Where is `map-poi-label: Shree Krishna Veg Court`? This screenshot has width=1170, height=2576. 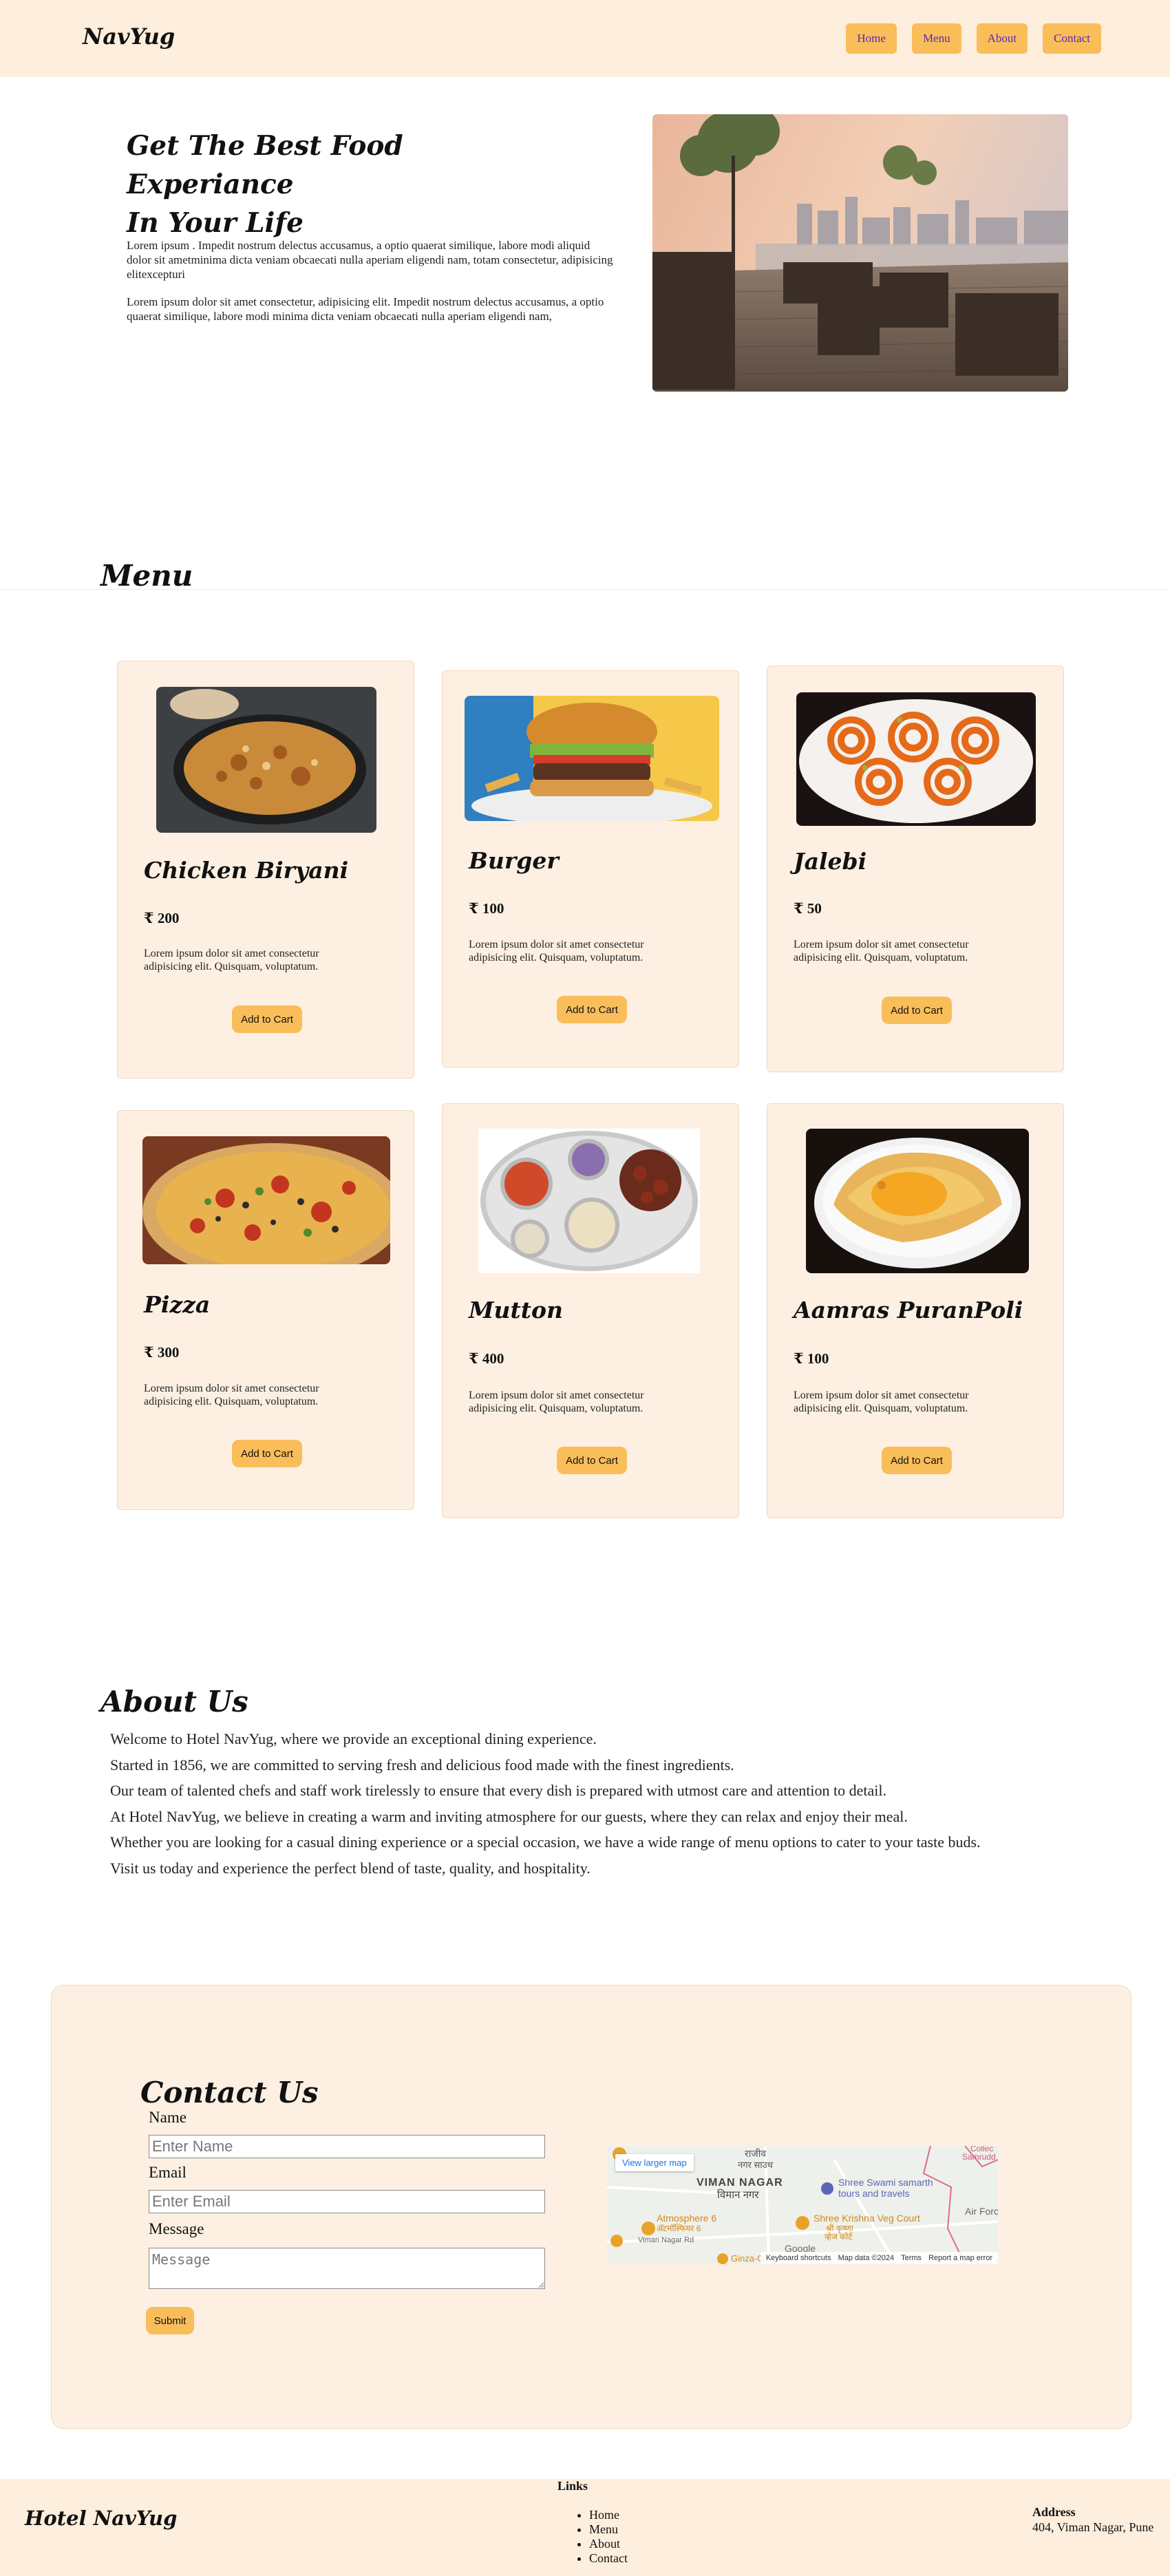
map-poi-label: Shree Krishna Veg Court is located at coordinates (866, 2218).